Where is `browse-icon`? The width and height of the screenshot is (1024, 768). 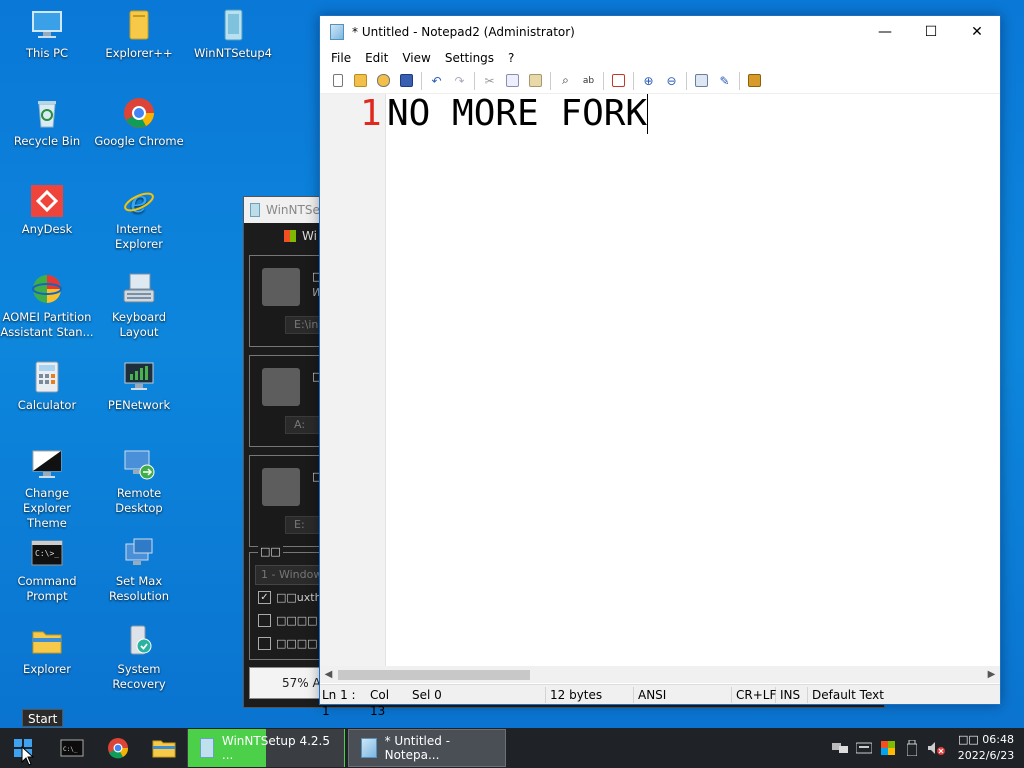
browse-icon is located at coordinates (383, 81).